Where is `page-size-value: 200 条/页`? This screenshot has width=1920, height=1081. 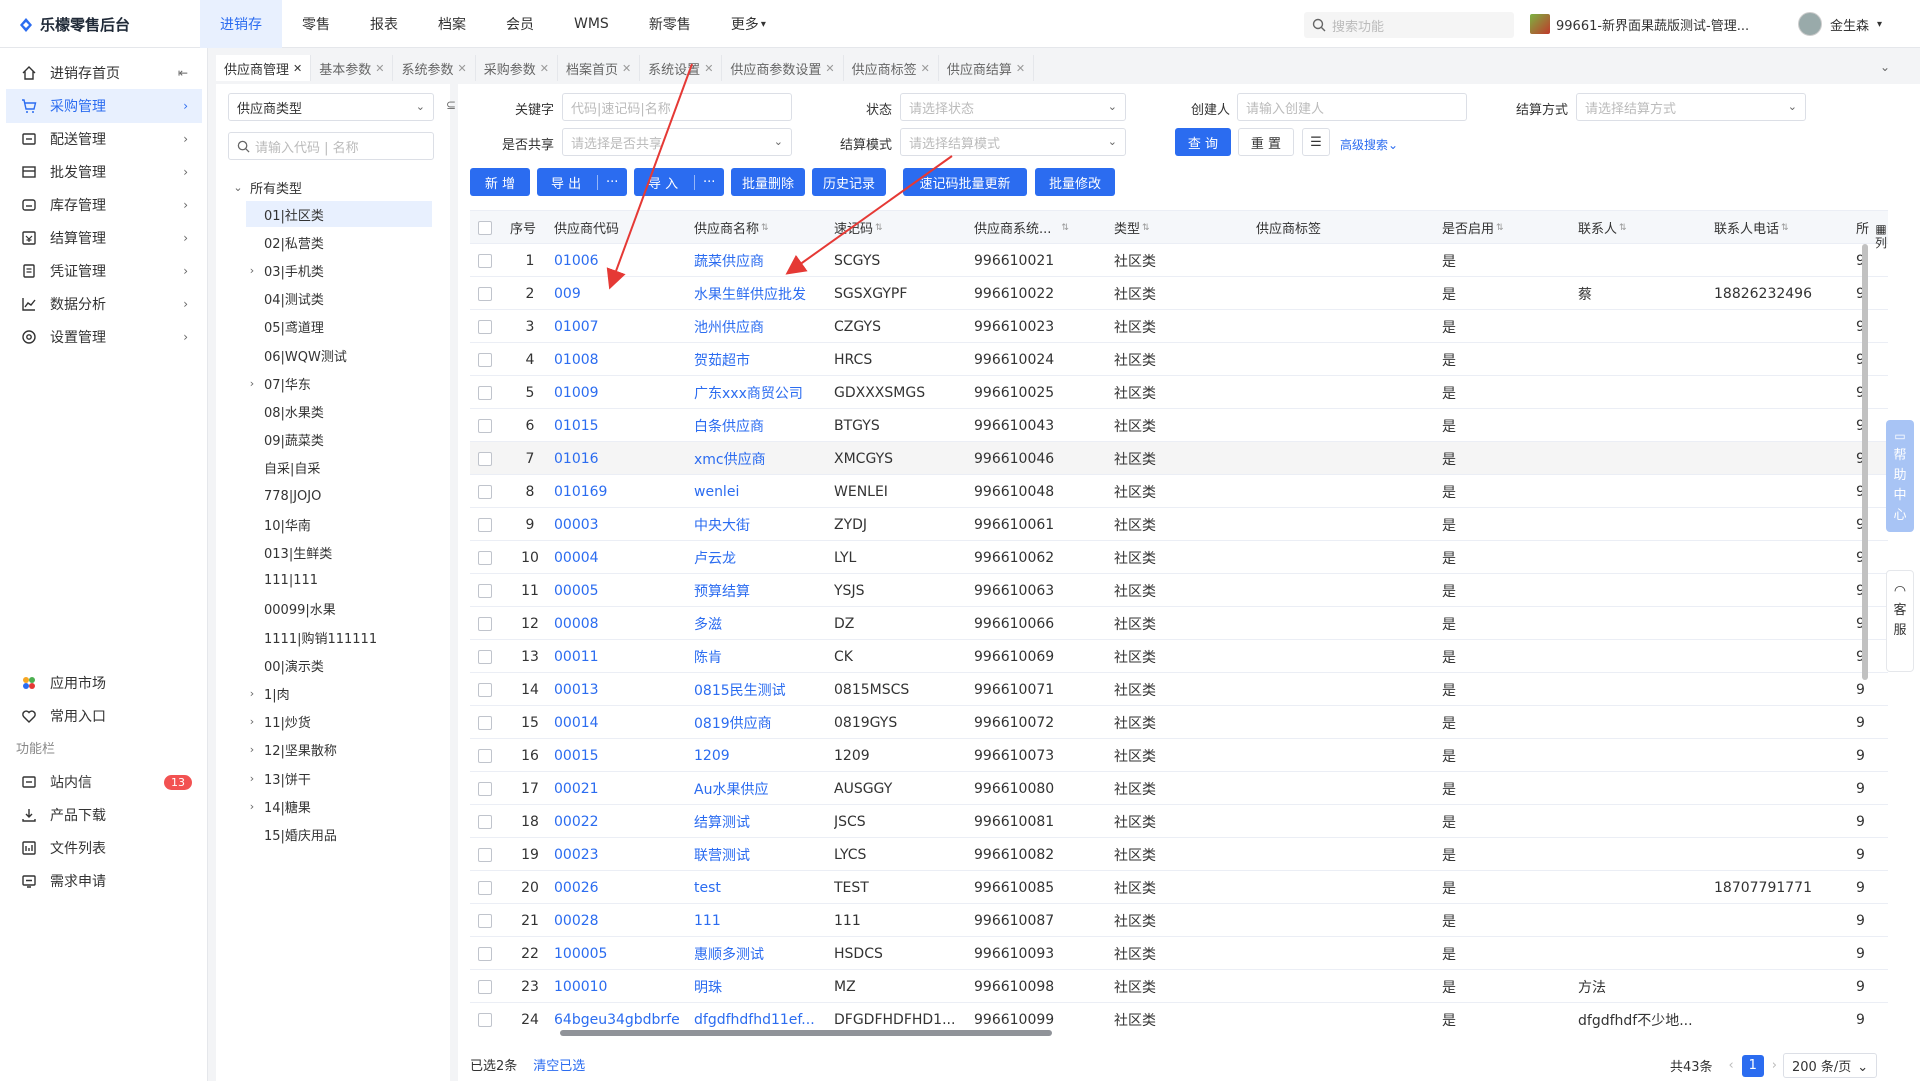 page-size-value: 200 条/页 is located at coordinates (1821, 1067).